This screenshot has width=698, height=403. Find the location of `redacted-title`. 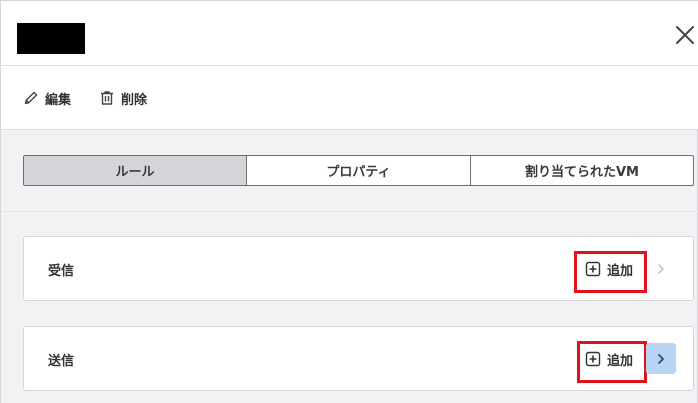

redacted-title is located at coordinates (51, 38).